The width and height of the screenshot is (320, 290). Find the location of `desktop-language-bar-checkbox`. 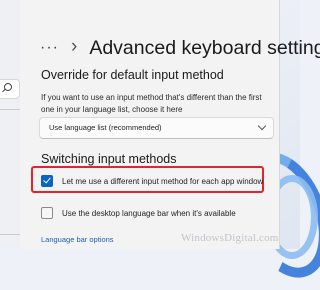

desktop-language-bar-checkbox is located at coordinates (47, 213).